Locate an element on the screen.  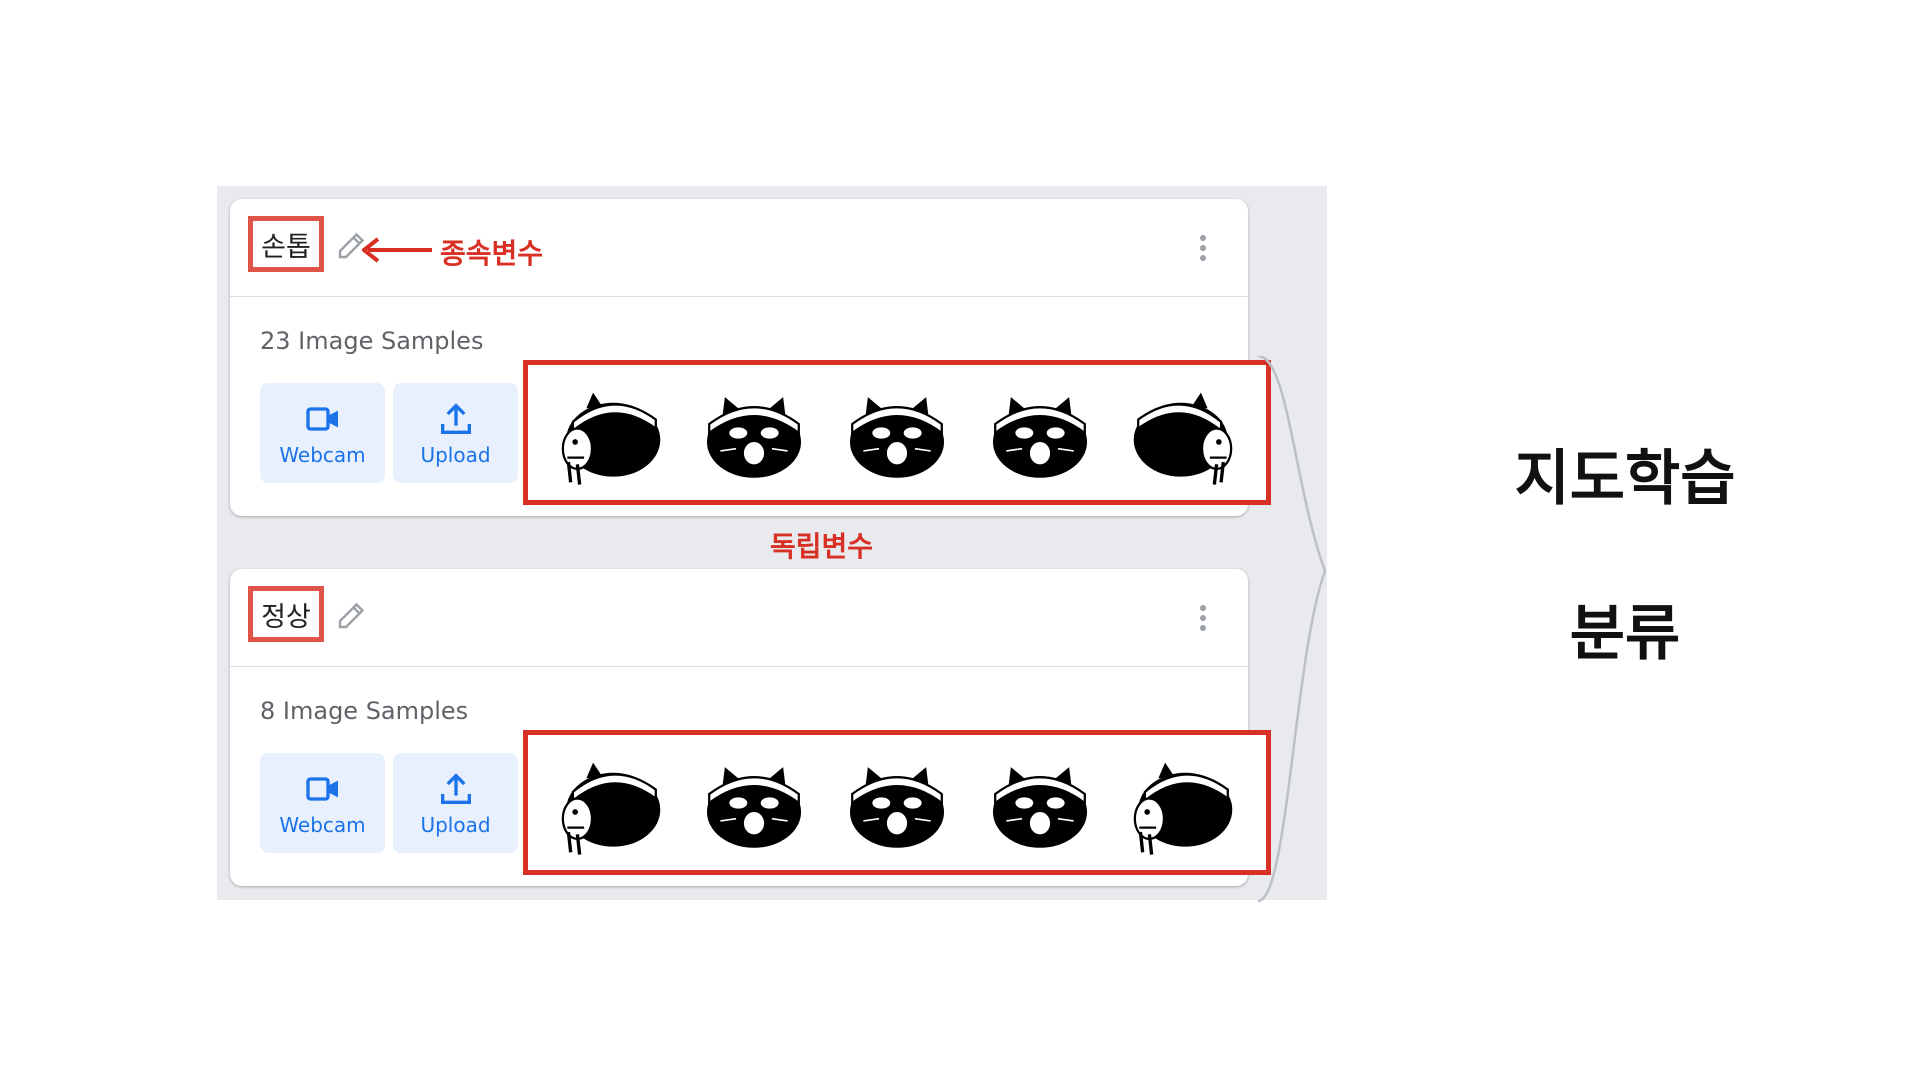
sample-count: 23 Image Samples is located at coordinates (372, 341).